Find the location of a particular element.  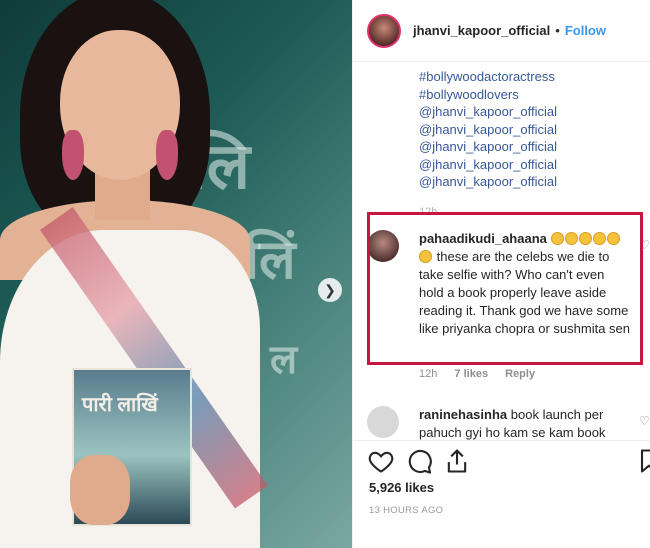

comment-username: raninehasinha is located at coordinates (463, 414).